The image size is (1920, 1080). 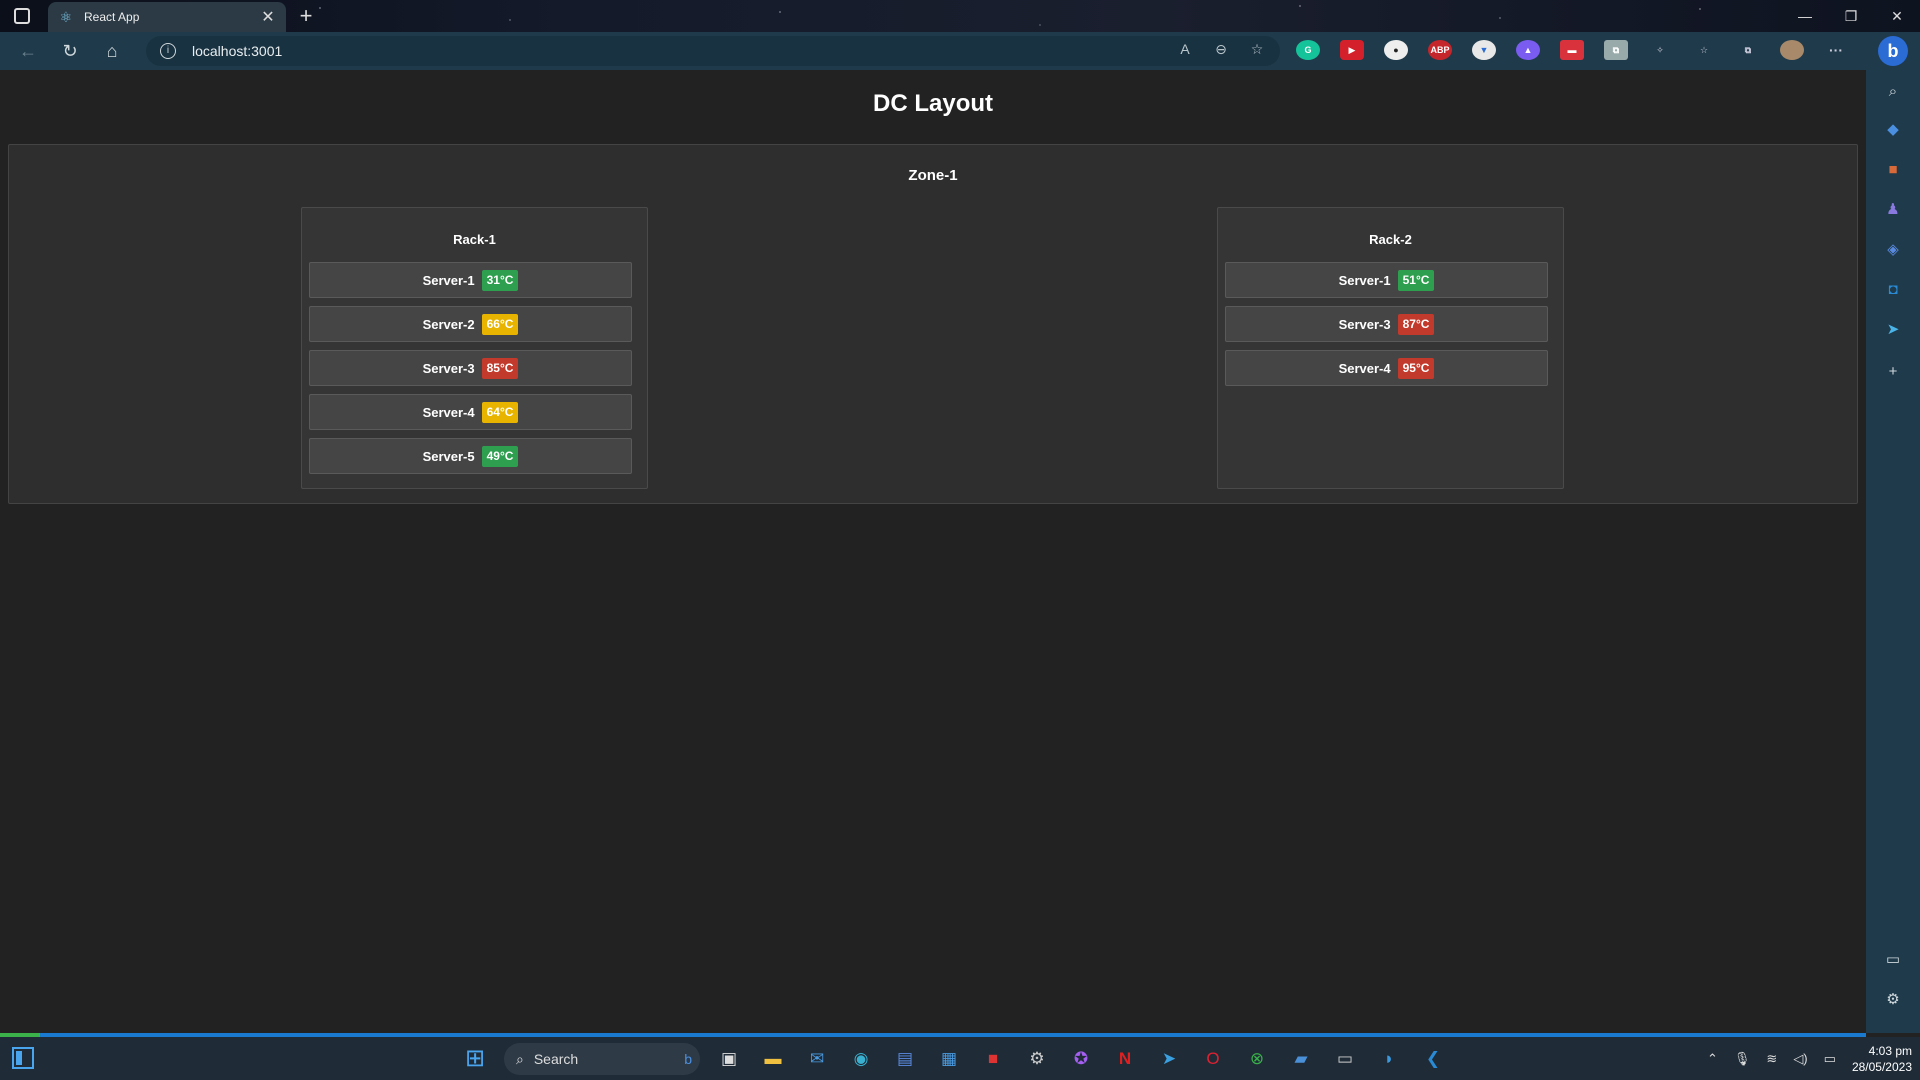 What do you see at coordinates (1081, 1059) in the screenshot?
I see `messenger-icon: ✪` at bounding box center [1081, 1059].